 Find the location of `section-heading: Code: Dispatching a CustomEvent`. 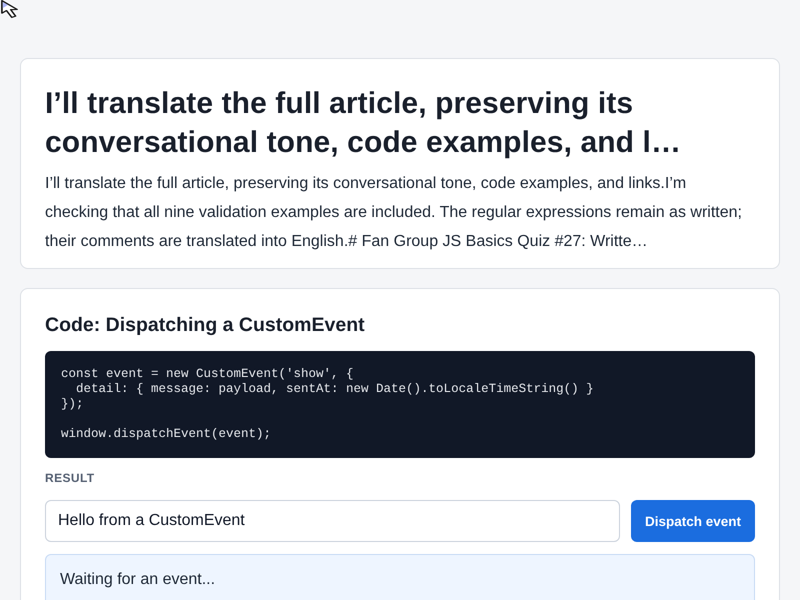

section-heading: Code: Dispatching a CustomEvent is located at coordinates (205, 325).